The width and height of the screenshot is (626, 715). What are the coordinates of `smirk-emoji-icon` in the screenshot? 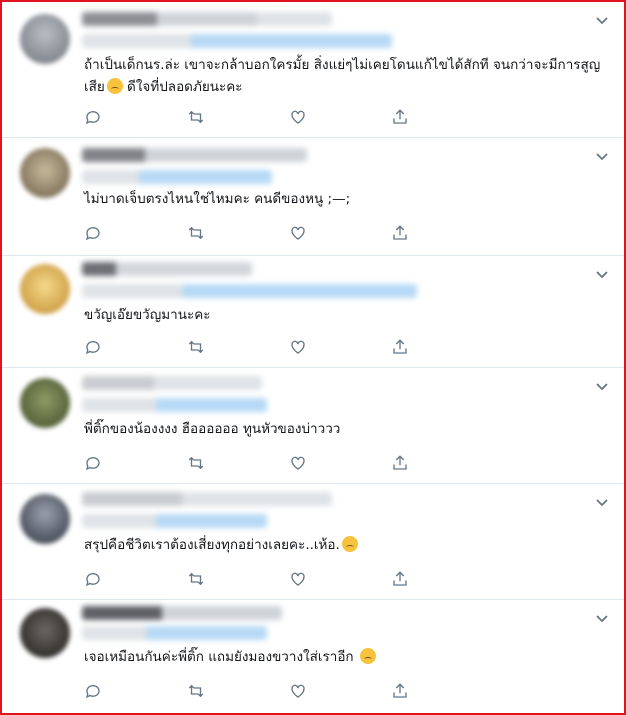 It's located at (367, 656).